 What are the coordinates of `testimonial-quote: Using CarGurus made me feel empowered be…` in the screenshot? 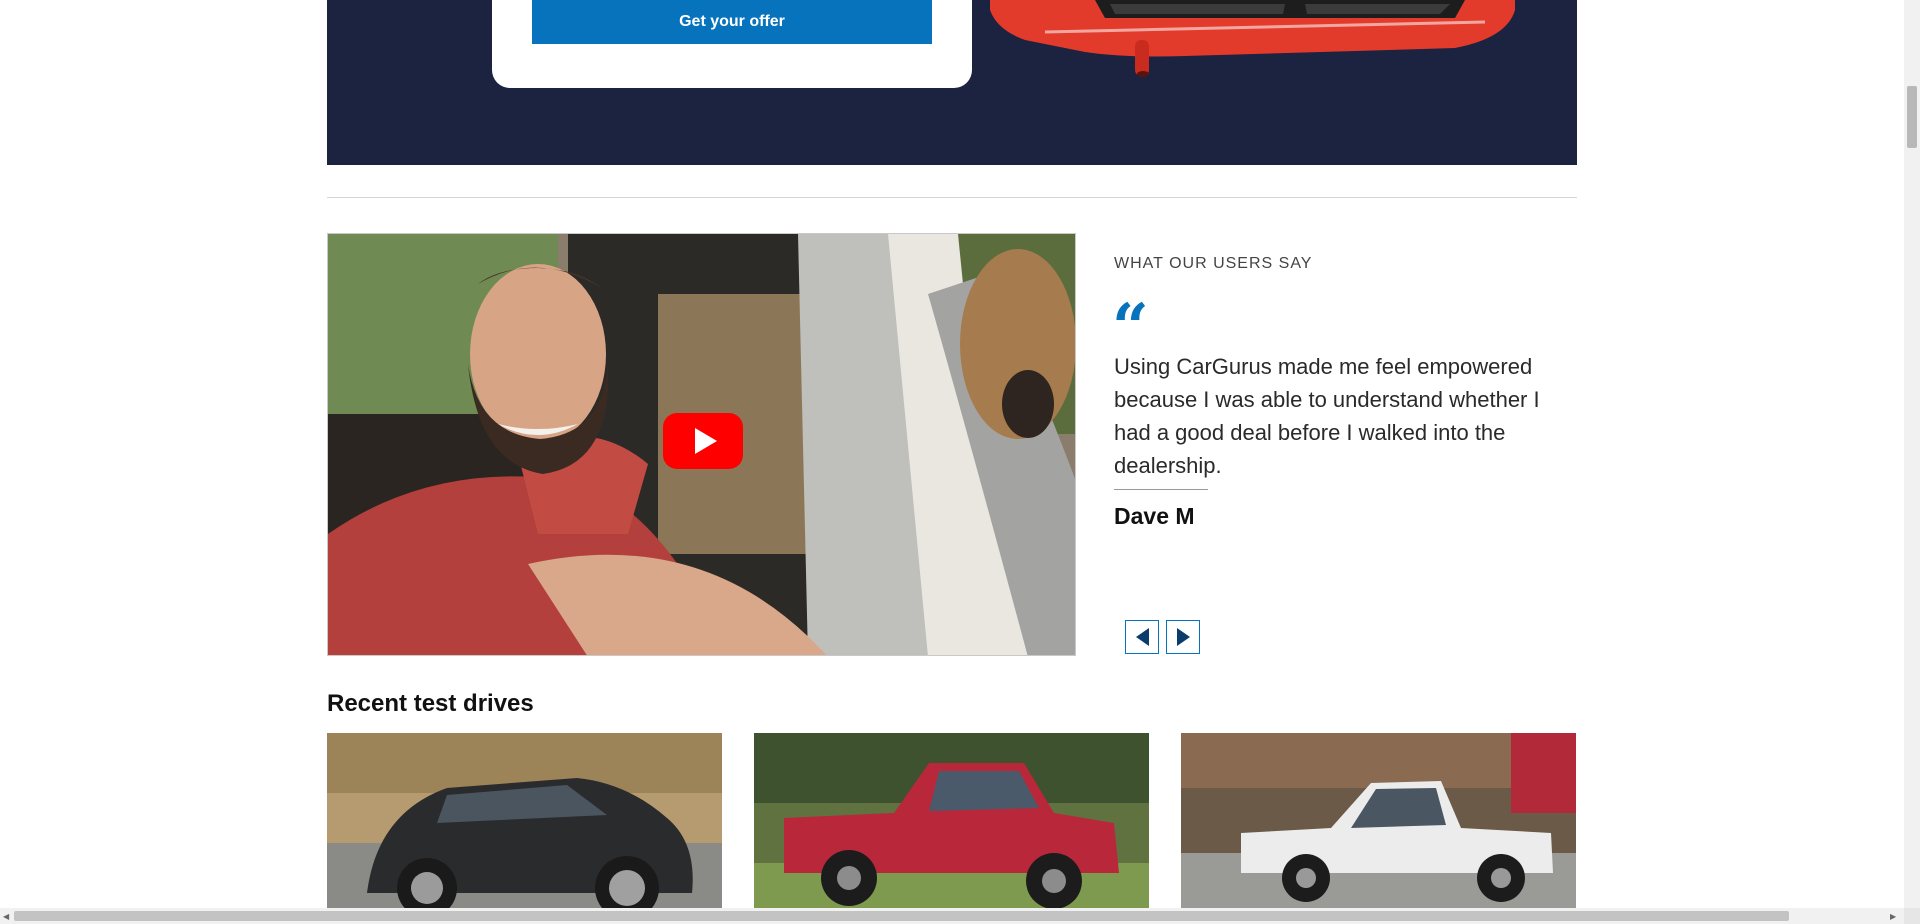 It's located at (1327, 416).